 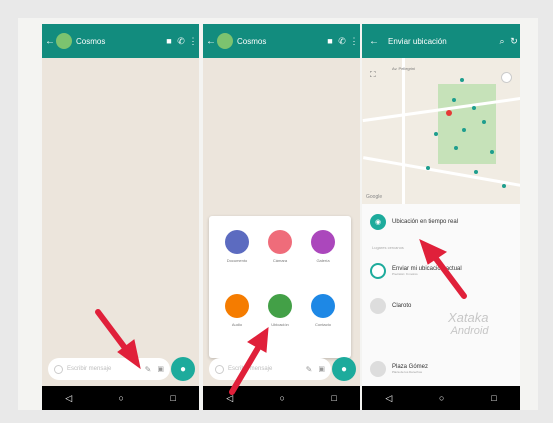 What do you see at coordinates (502, 41) in the screenshot?
I see `search-icon: ⌕` at bounding box center [502, 41].